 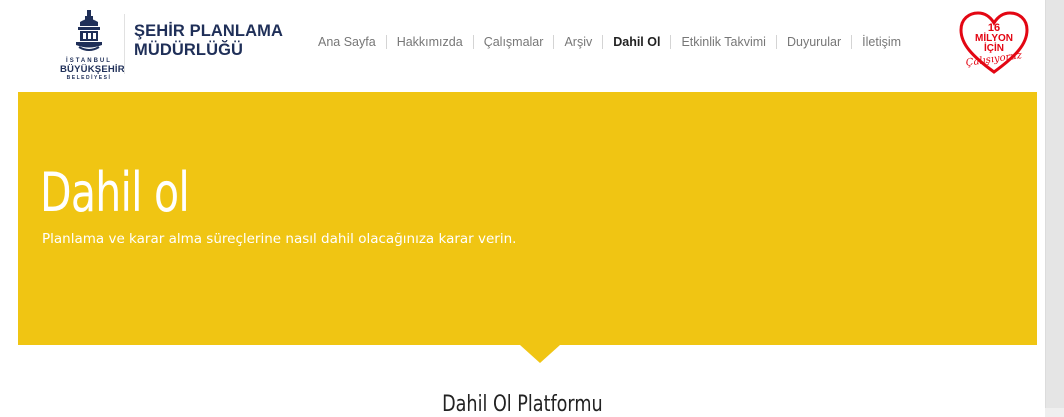 I want to click on nav-item-calismalar: Çalışmalar, so click(x=513, y=42).